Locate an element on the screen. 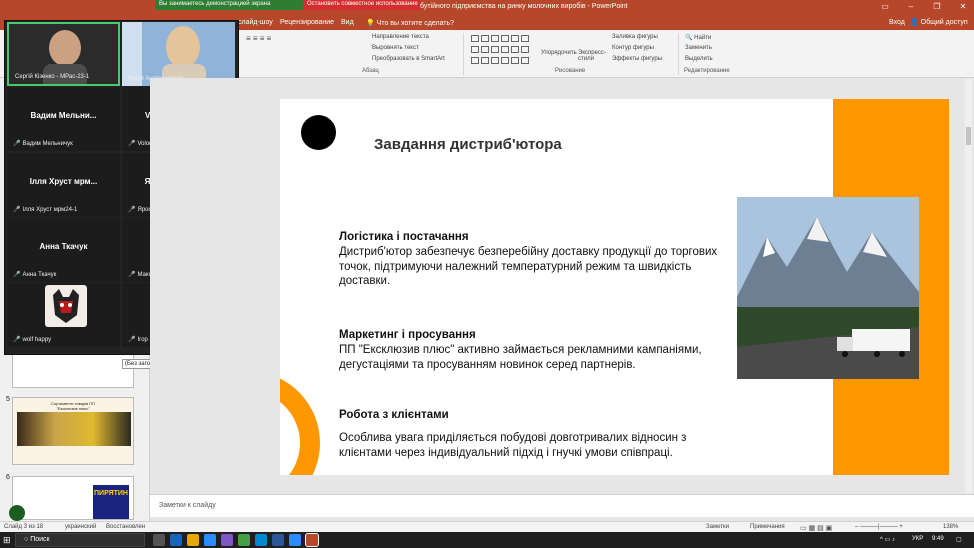 The width and height of the screenshot is (974, 548). powerpoint-icon is located at coordinates (312, 540).